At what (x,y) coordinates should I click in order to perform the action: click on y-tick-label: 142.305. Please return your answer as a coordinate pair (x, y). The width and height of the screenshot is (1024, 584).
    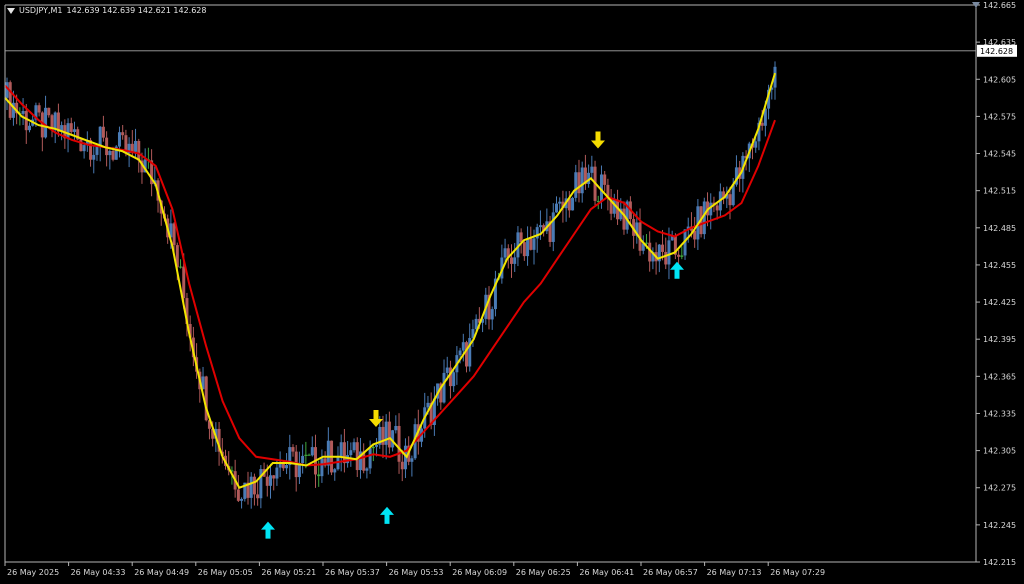
    Looking at the image, I should click on (999, 451).